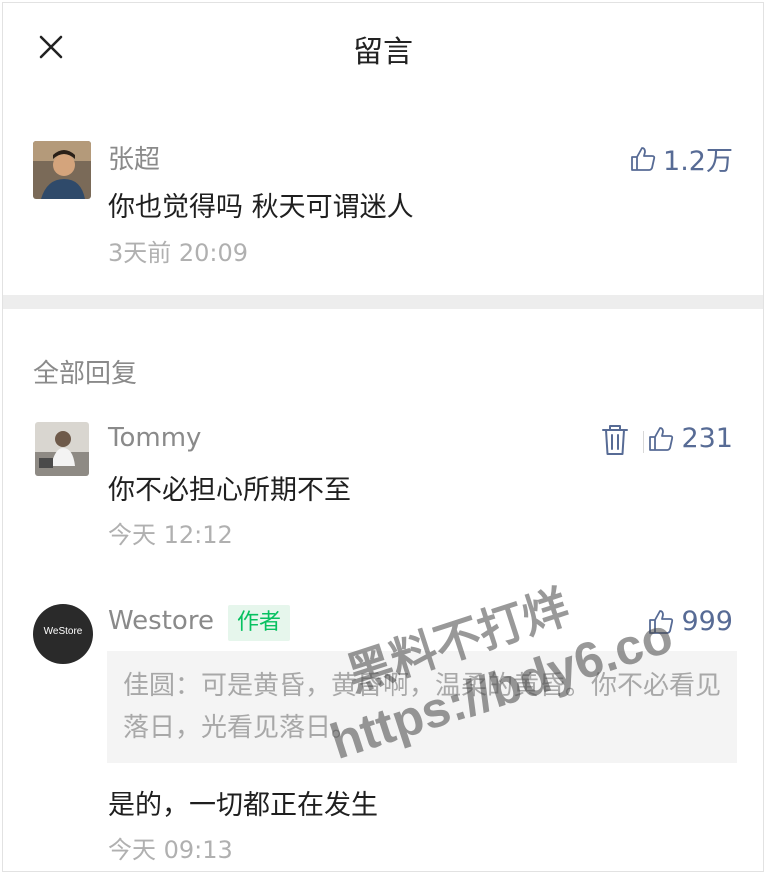  I want to click on comment-text: 你也觉得吗 秋天可谓迷人, so click(261, 207).